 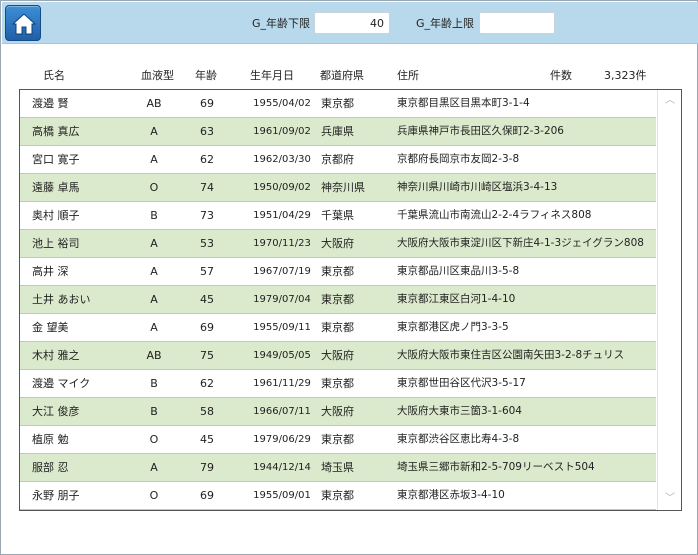 What do you see at coordinates (669, 300) in the screenshot?
I see `vertical-scrollbar: ︿ ﹀` at bounding box center [669, 300].